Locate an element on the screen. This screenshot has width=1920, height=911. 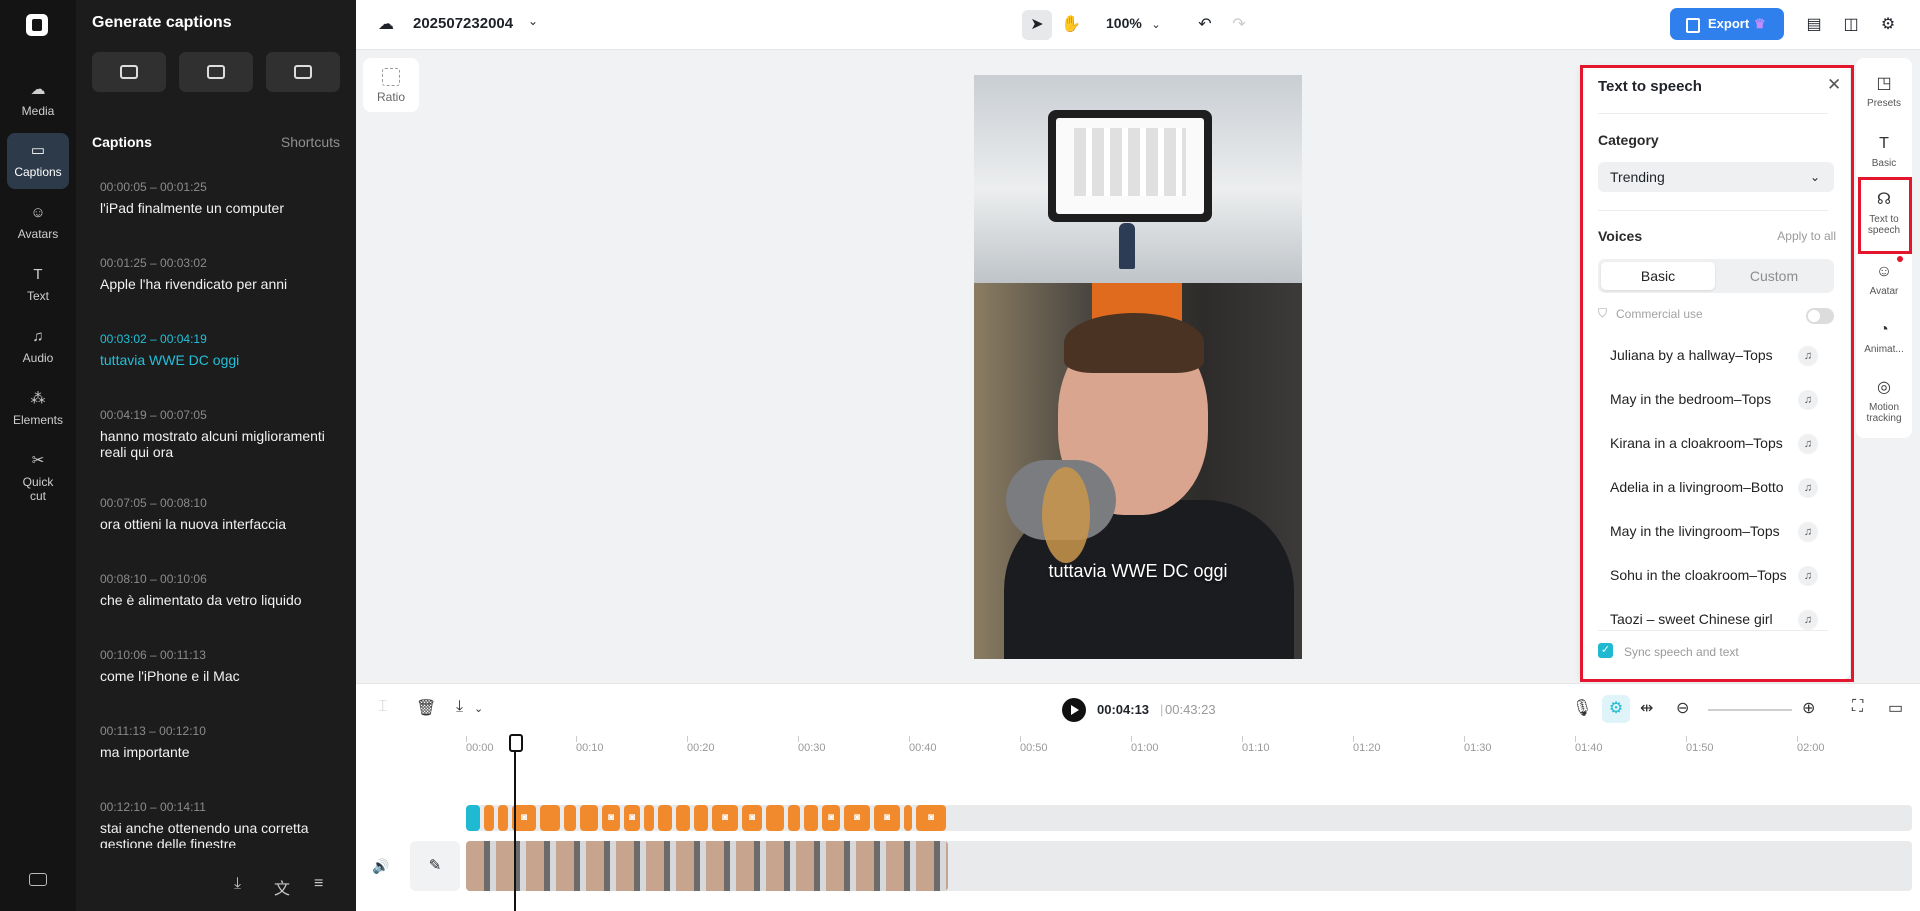
project-title: 202507232004 is located at coordinates (463, 23).